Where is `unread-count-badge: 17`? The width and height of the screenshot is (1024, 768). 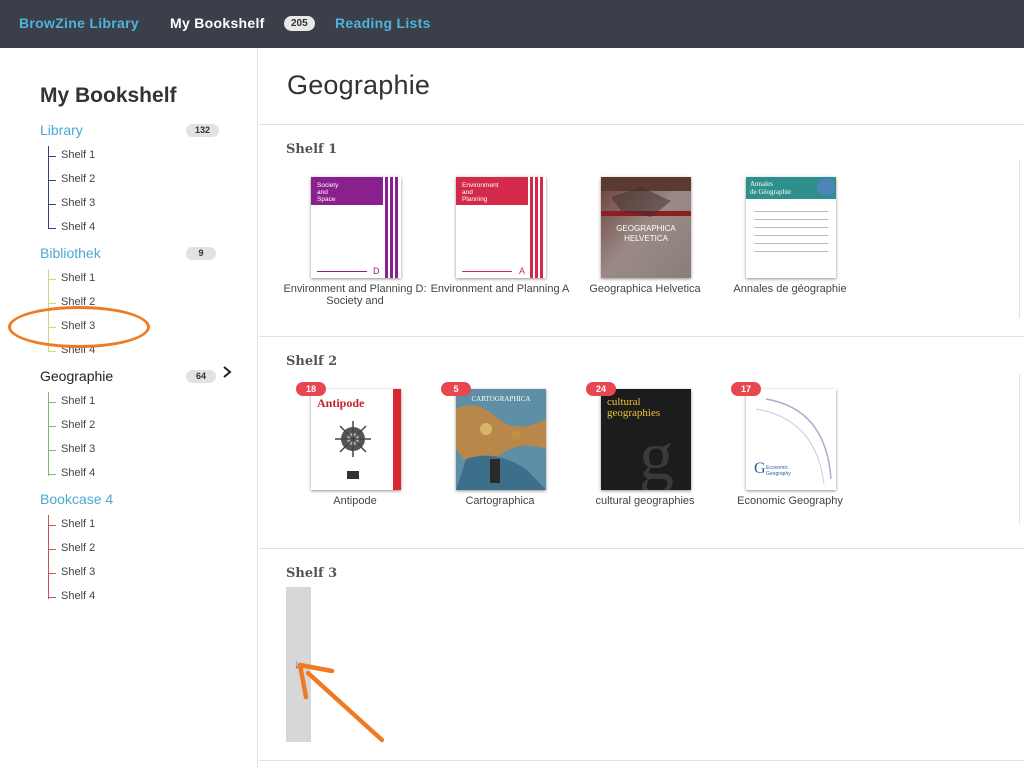
unread-count-badge: 17 is located at coordinates (746, 389).